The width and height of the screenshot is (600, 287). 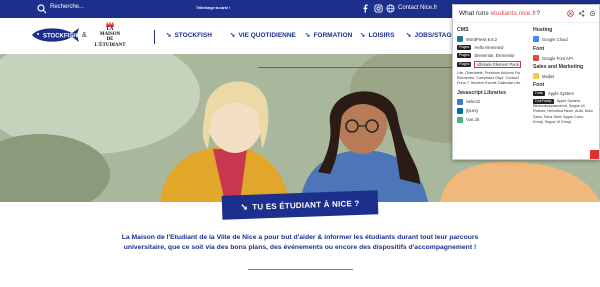 What do you see at coordinates (428, 8) in the screenshot?
I see `nice-fr-link: Nice.fr` at bounding box center [428, 8].